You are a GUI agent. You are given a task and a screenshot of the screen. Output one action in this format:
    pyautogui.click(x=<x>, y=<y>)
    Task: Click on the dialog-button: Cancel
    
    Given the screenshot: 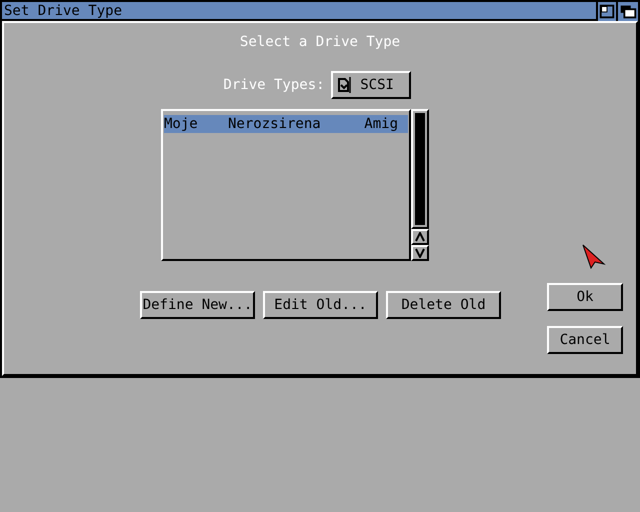 What is the action you would take?
    pyautogui.click(x=585, y=340)
    